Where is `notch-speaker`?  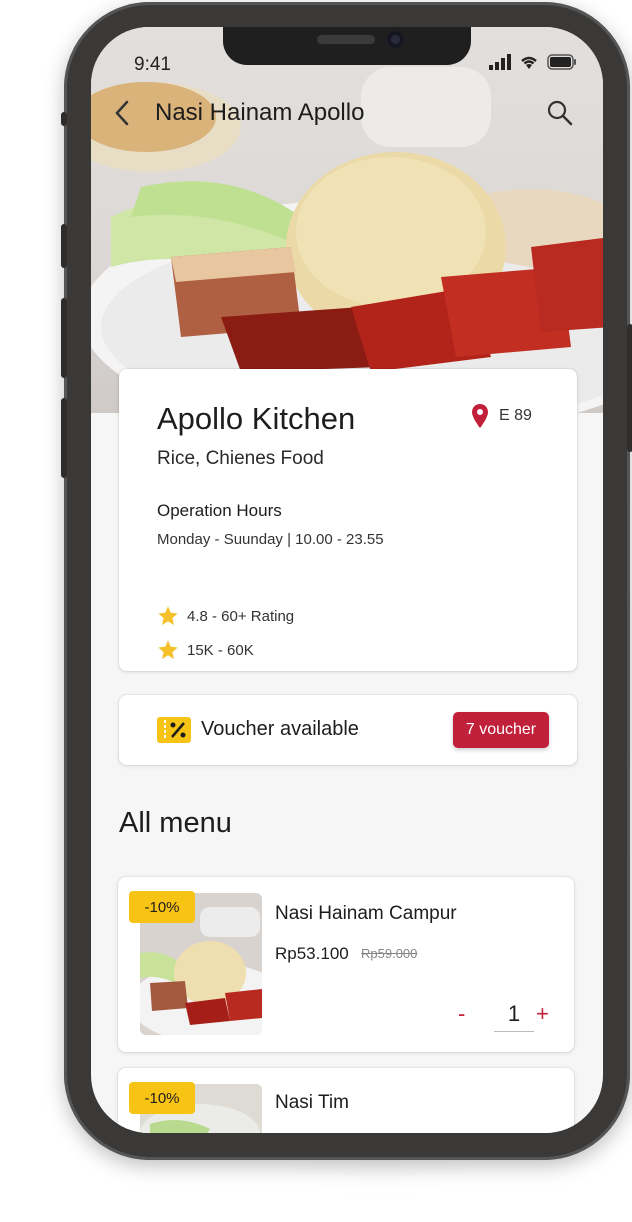 notch-speaker is located at coordinates (346, 39).